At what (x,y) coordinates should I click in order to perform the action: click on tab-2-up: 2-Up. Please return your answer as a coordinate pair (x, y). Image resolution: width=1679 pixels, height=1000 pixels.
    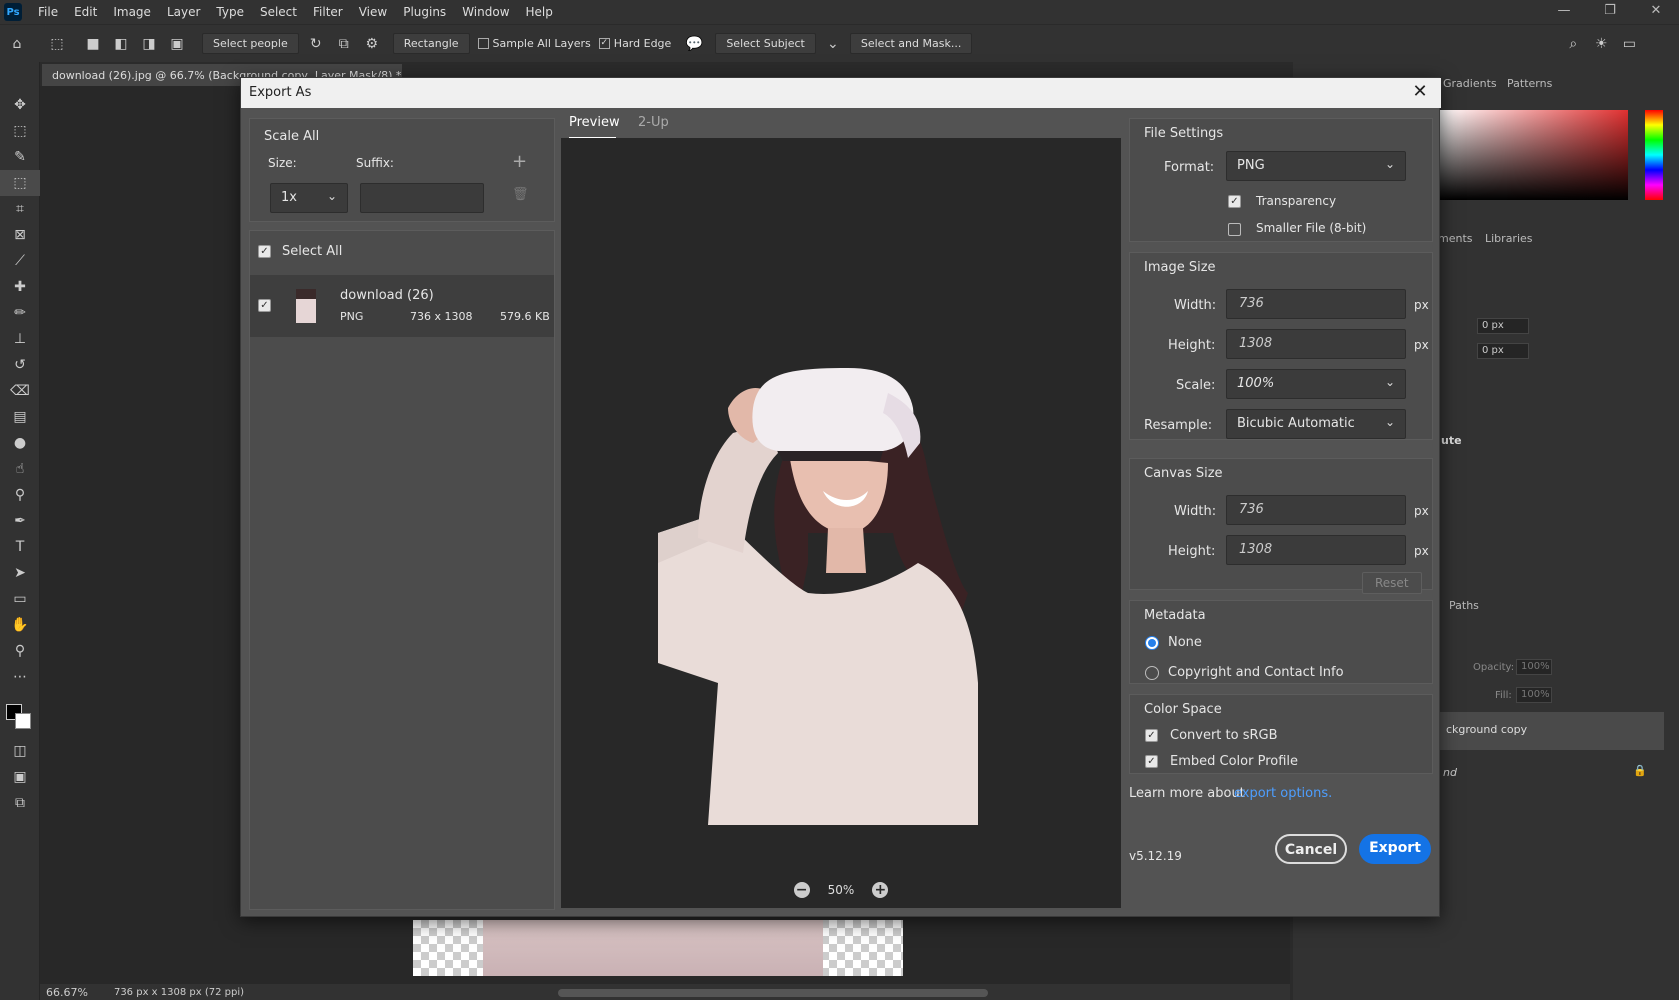
    Looking at the image, I should click on (653, 122).